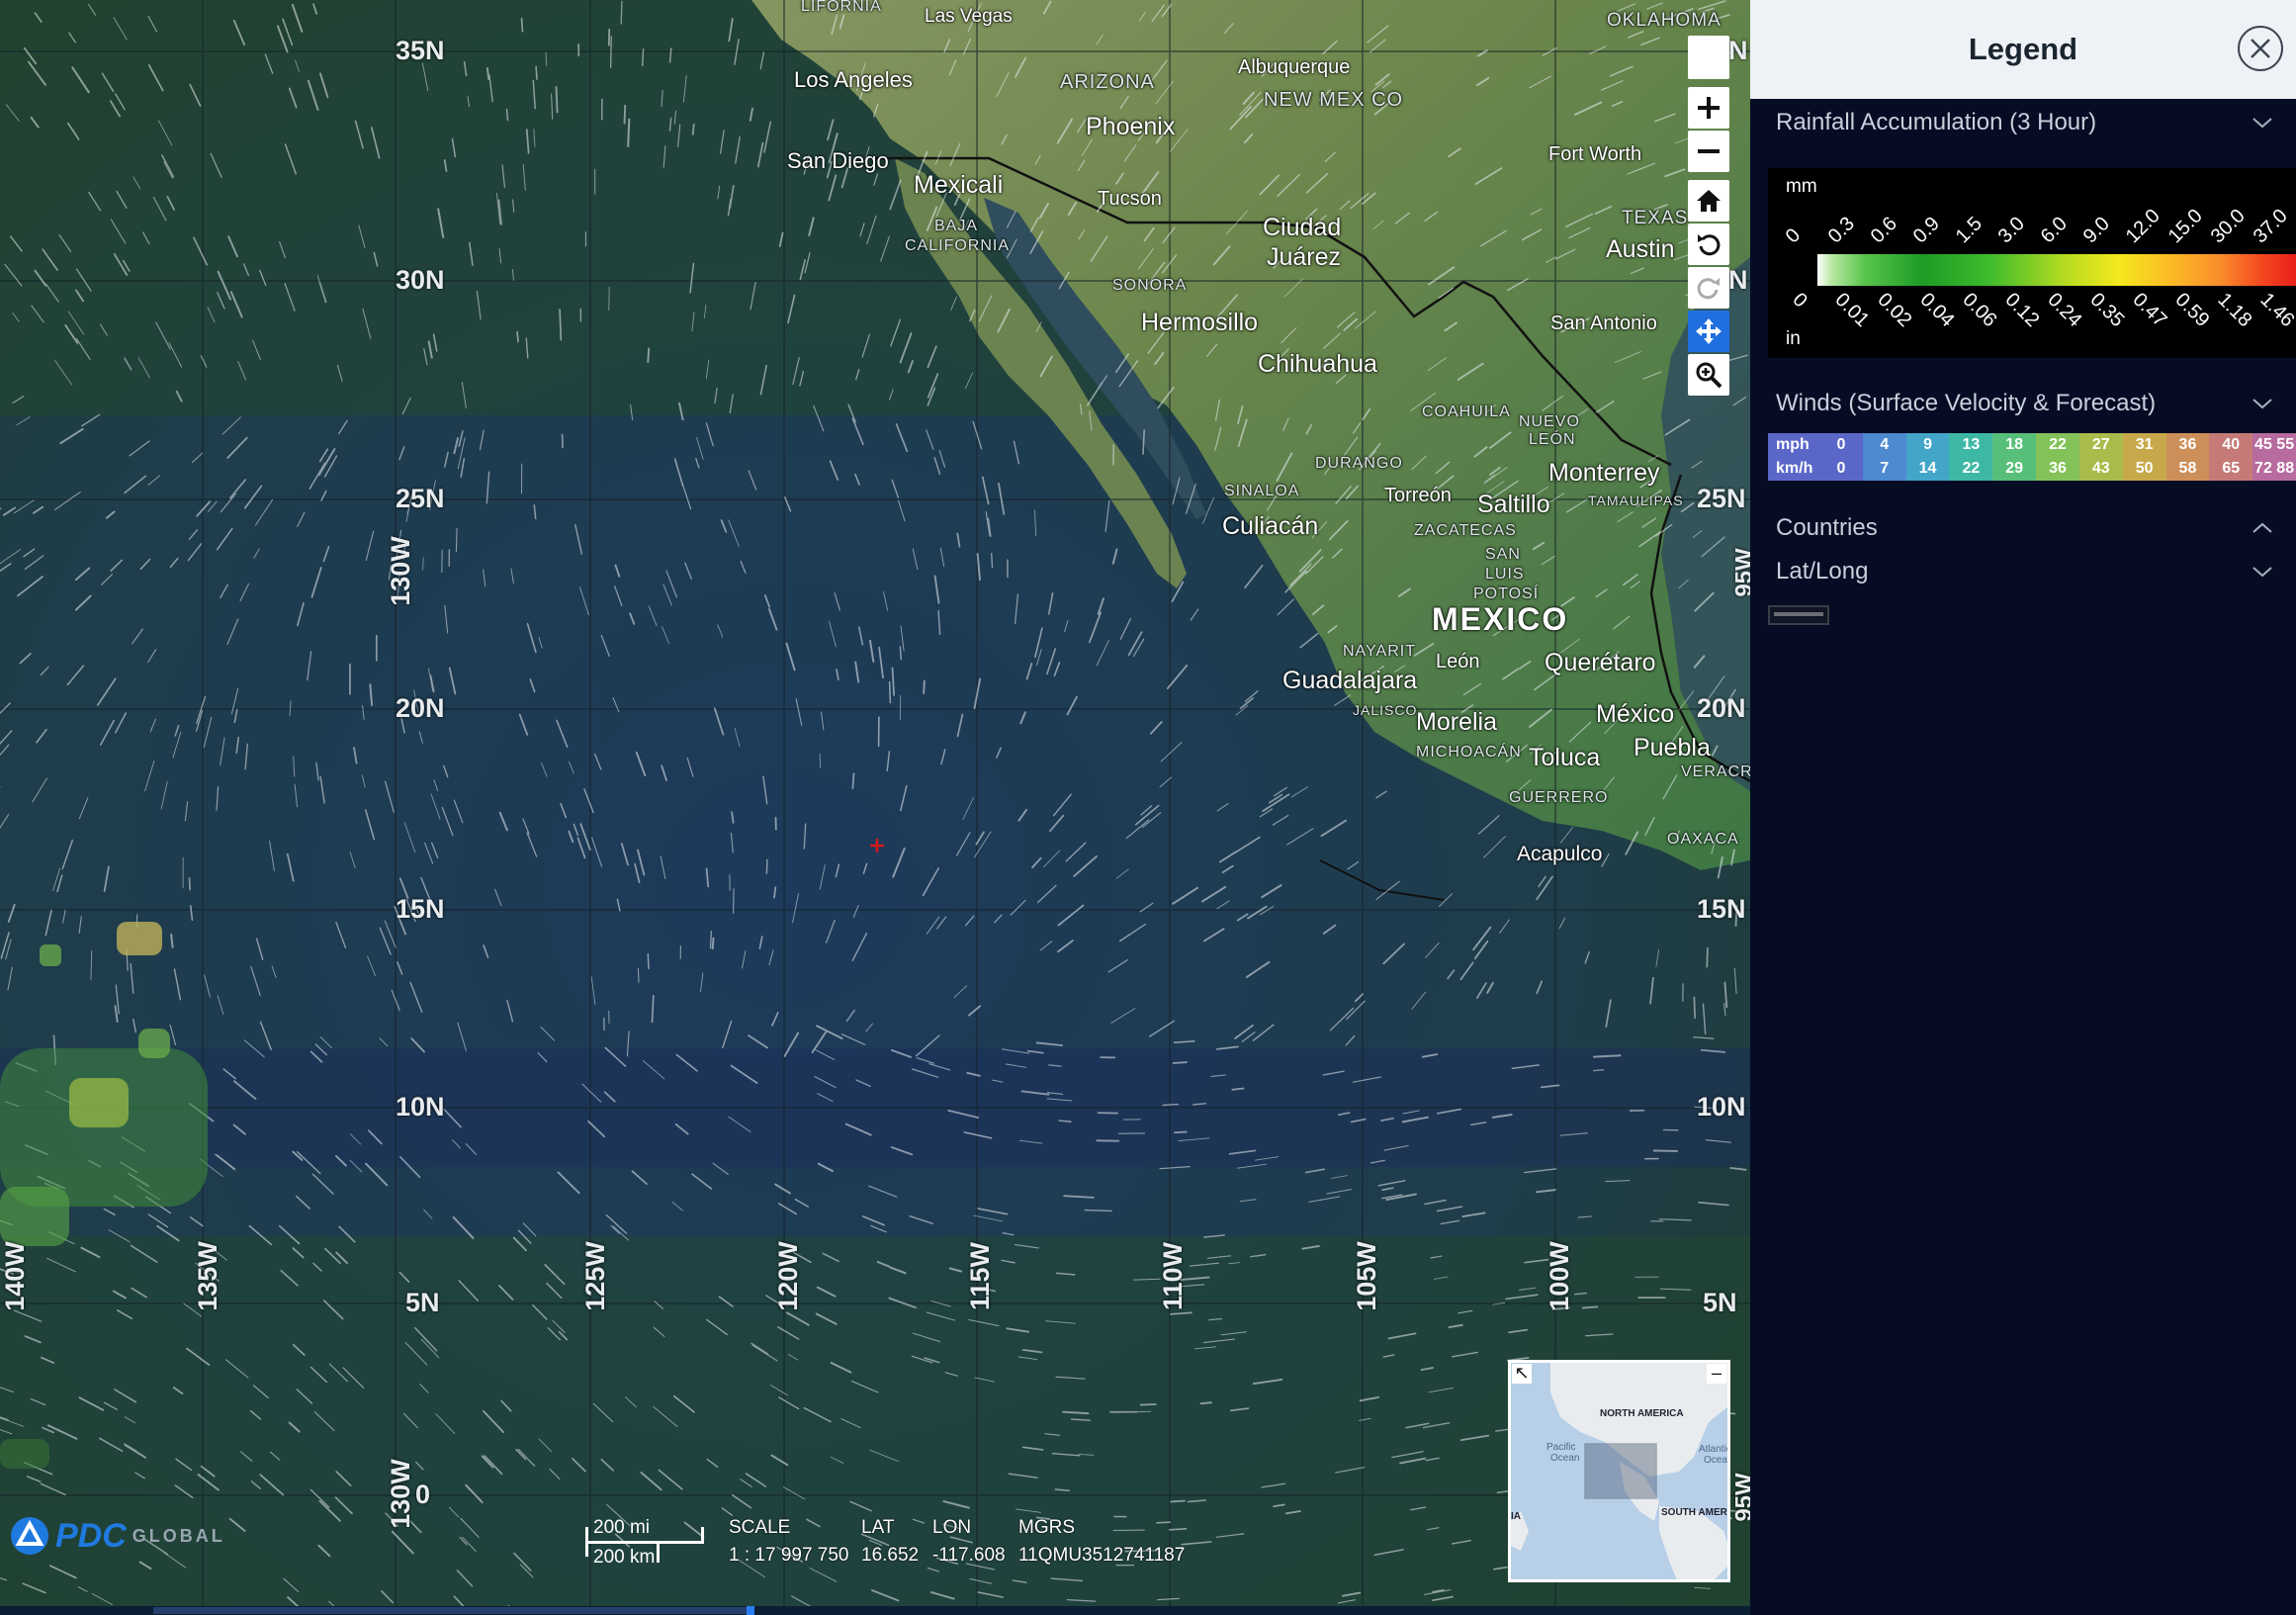  Describe the element at coordinates (1262, 491) in the screenshot. I see `label-sinaloa: SINALOA` at that location.